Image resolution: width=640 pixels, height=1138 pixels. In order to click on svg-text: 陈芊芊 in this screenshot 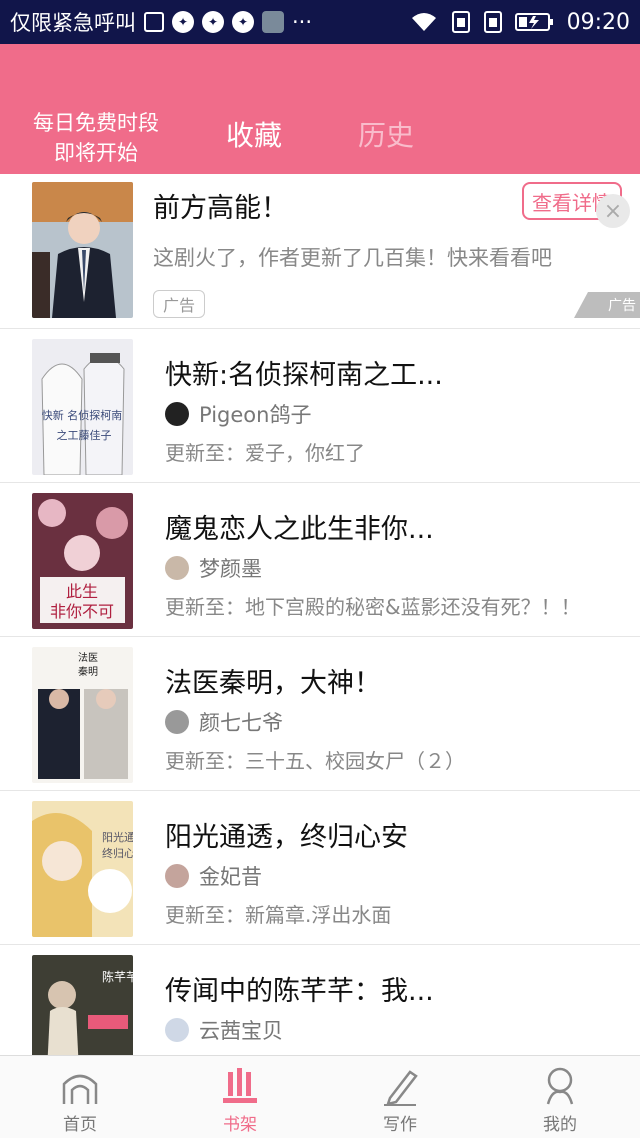, I will do `click(117, 976)`.